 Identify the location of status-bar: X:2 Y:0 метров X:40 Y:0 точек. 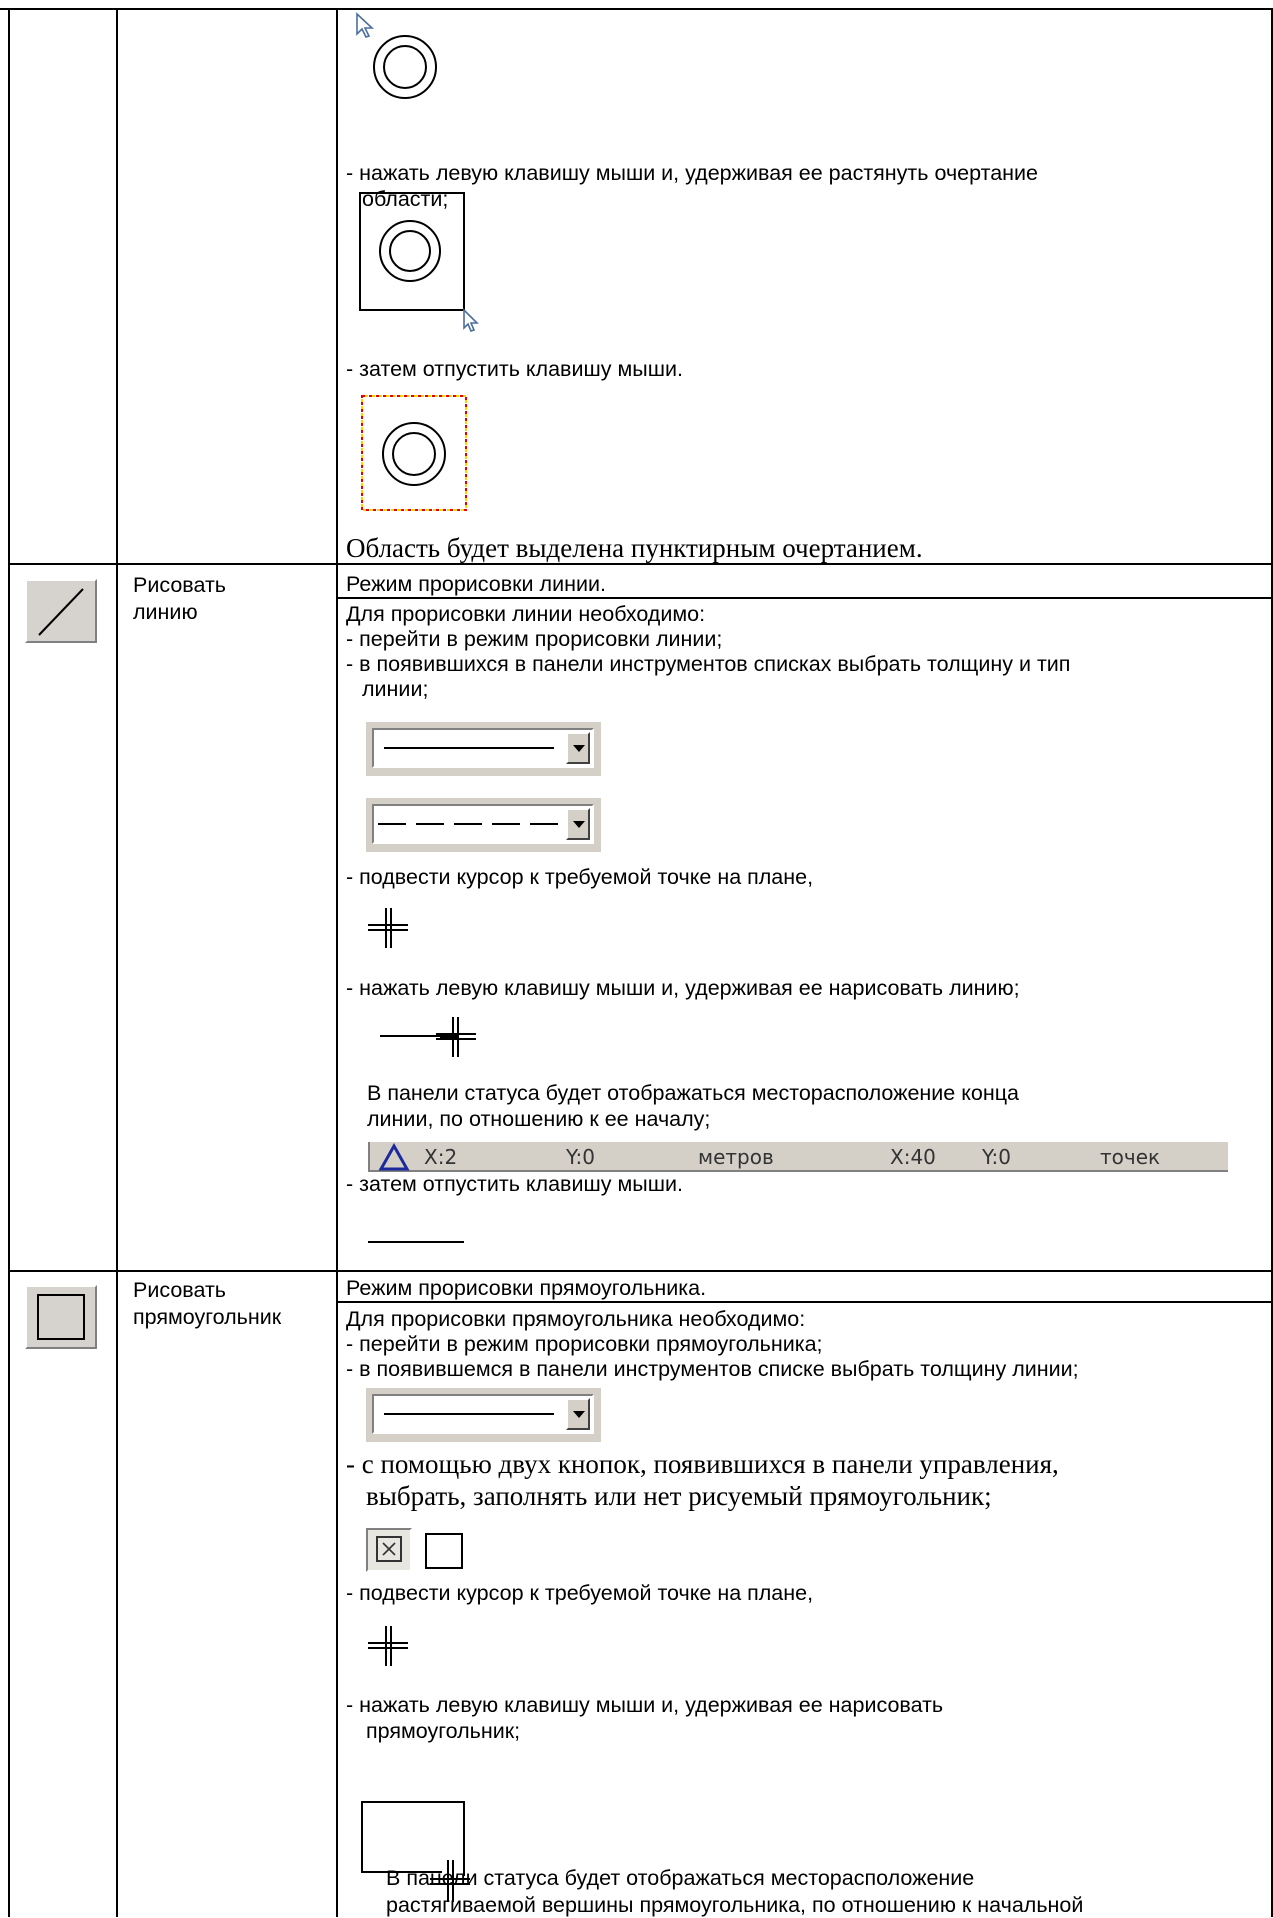
(798, 1156).